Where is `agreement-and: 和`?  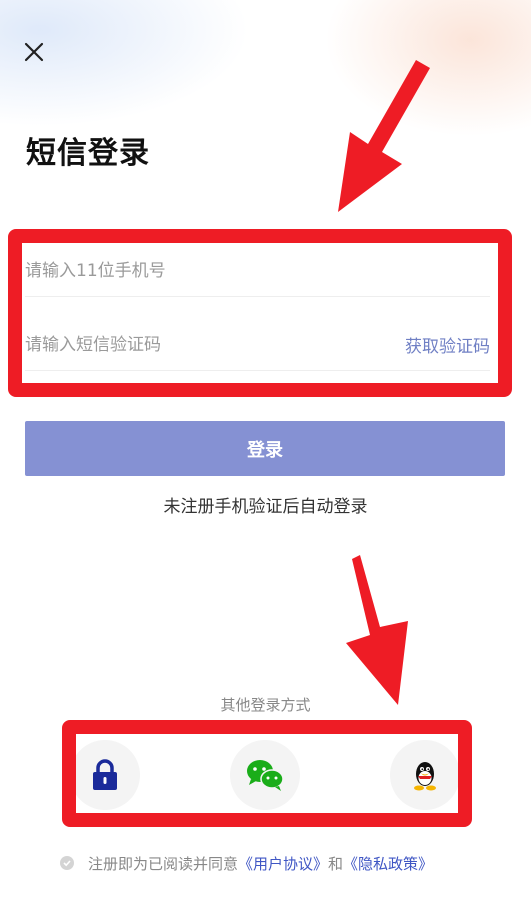
agreement-and: 和 is located at coordinates (336, 863).